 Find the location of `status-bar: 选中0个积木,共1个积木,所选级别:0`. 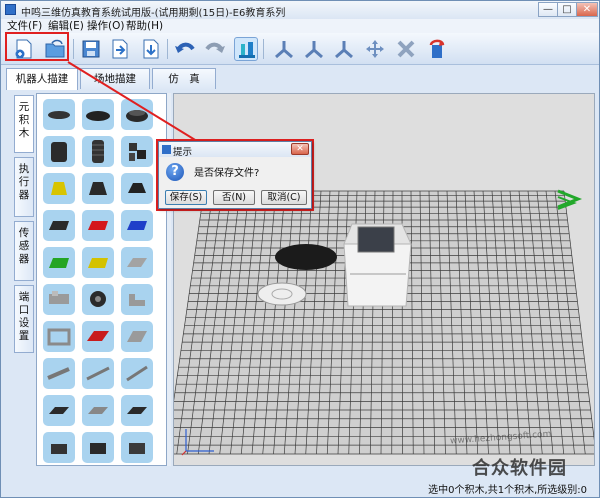

status-bar: 选中0个积木,共1个积木,所选级别:0 is located at coordinates (300, 487).